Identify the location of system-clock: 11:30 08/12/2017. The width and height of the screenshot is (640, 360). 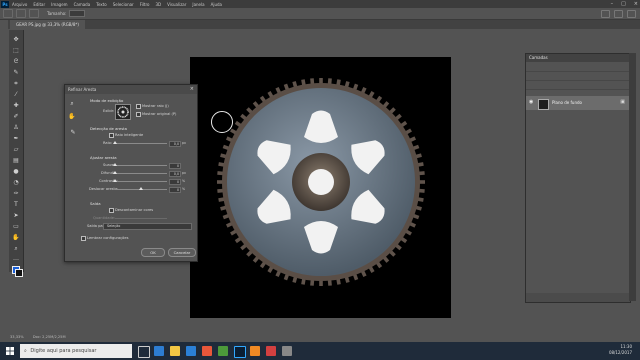
(620, 350).